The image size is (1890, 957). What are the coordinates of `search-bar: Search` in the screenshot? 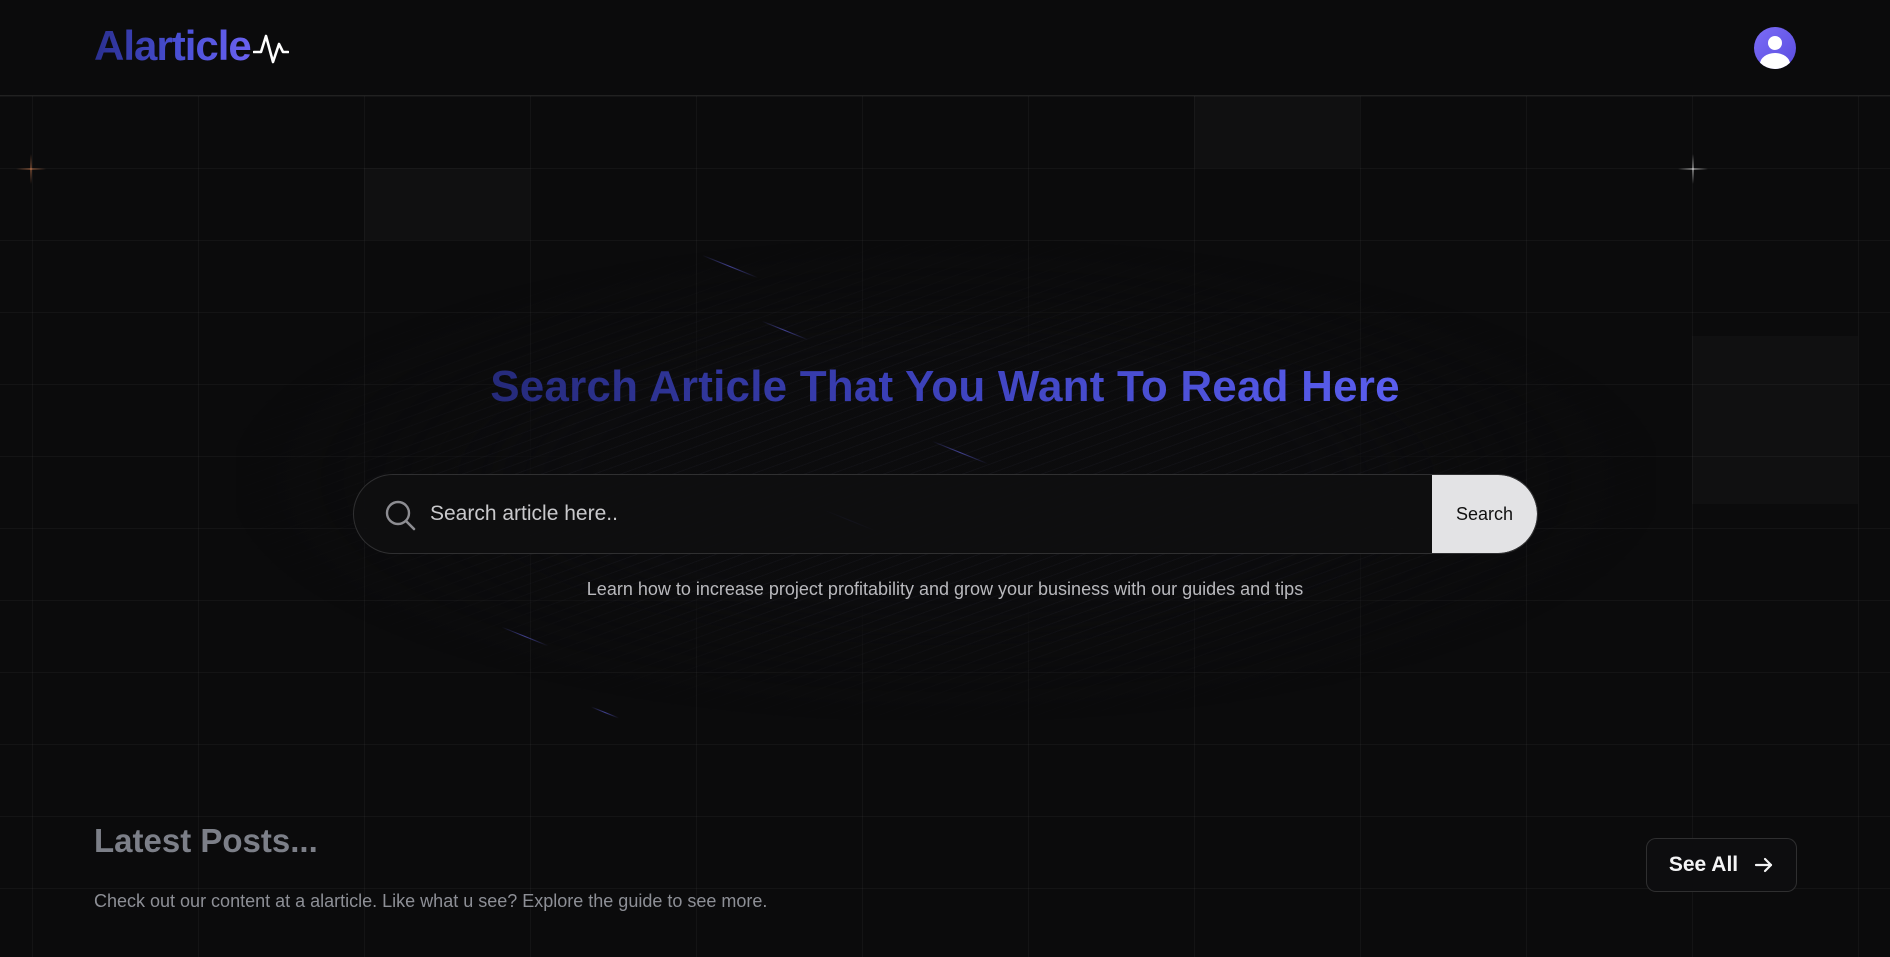 It's located at (945, 514).